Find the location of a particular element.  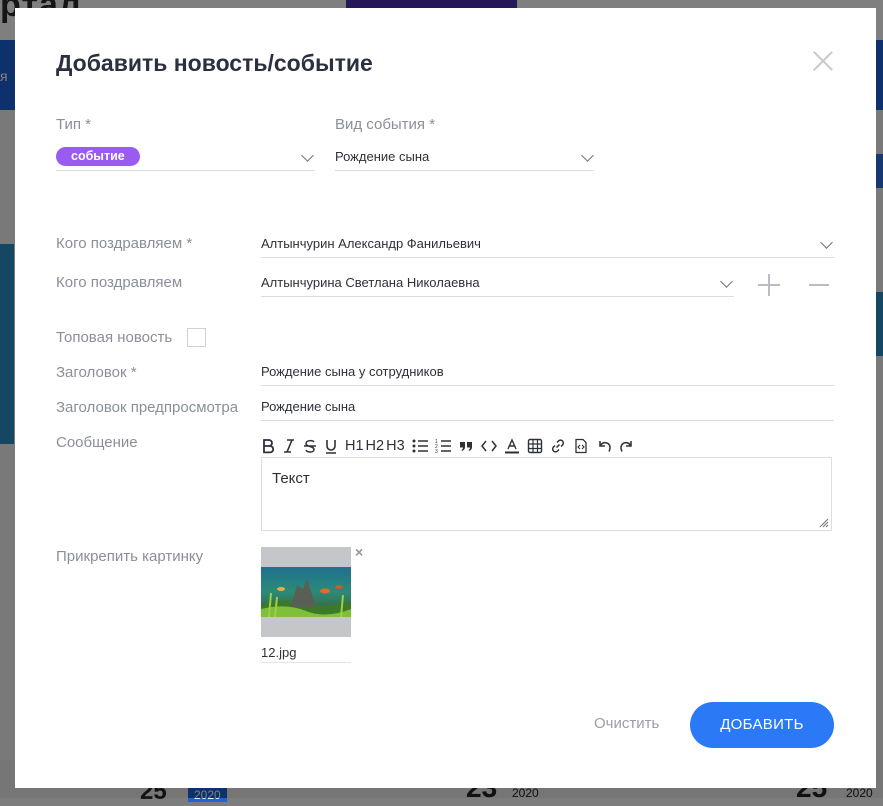

heading-input: Рождение сына у сотрудников is located at coordinates (547, 373).